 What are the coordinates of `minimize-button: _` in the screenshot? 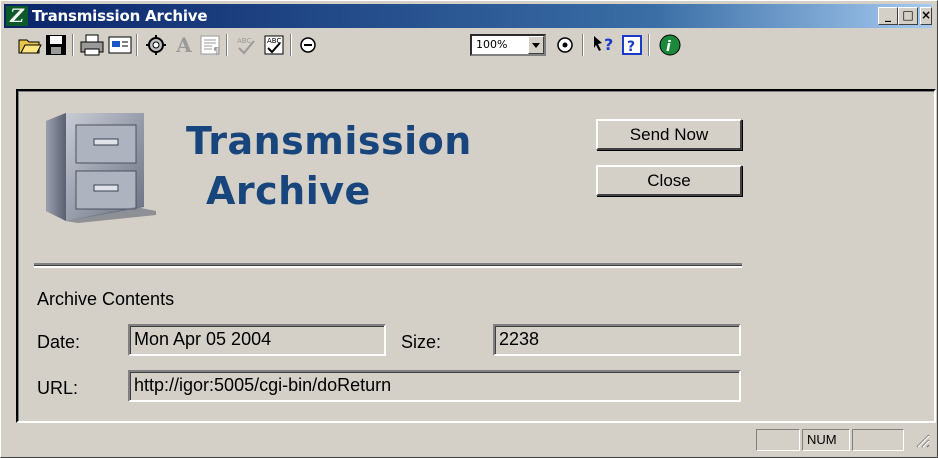 It's located at (888, 16).